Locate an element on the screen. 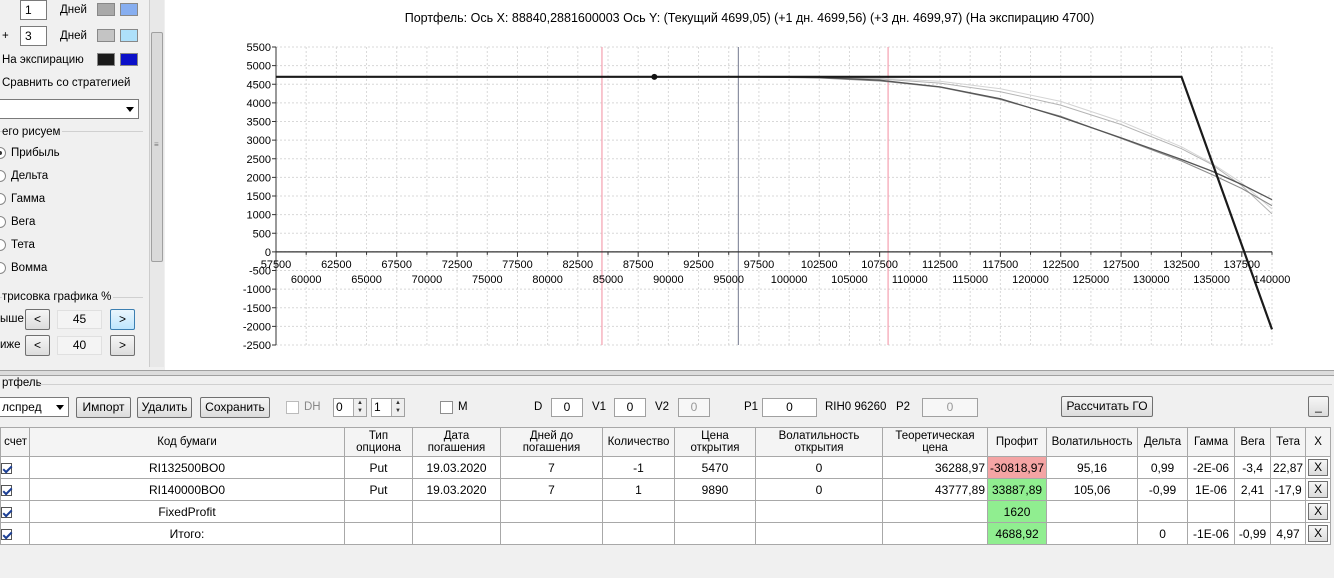 Image resolution: width=1334 pixels, height=578 pixels. days-unit-2: Дней is located at coordinates (73, 36).